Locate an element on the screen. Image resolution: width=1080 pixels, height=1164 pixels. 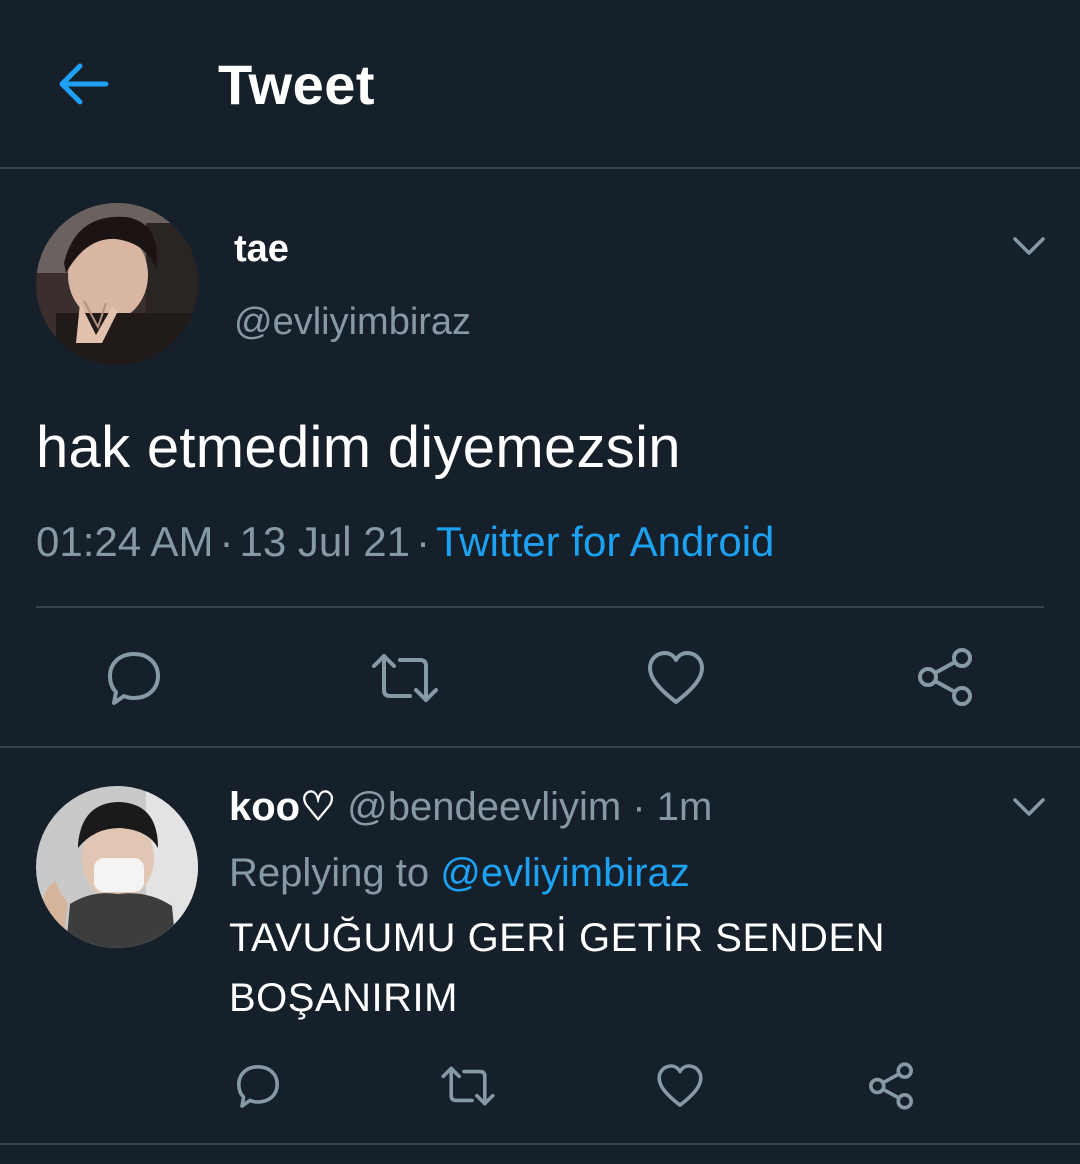
author-handle: @evliyimbiraz is located at coordinates (352, 322).